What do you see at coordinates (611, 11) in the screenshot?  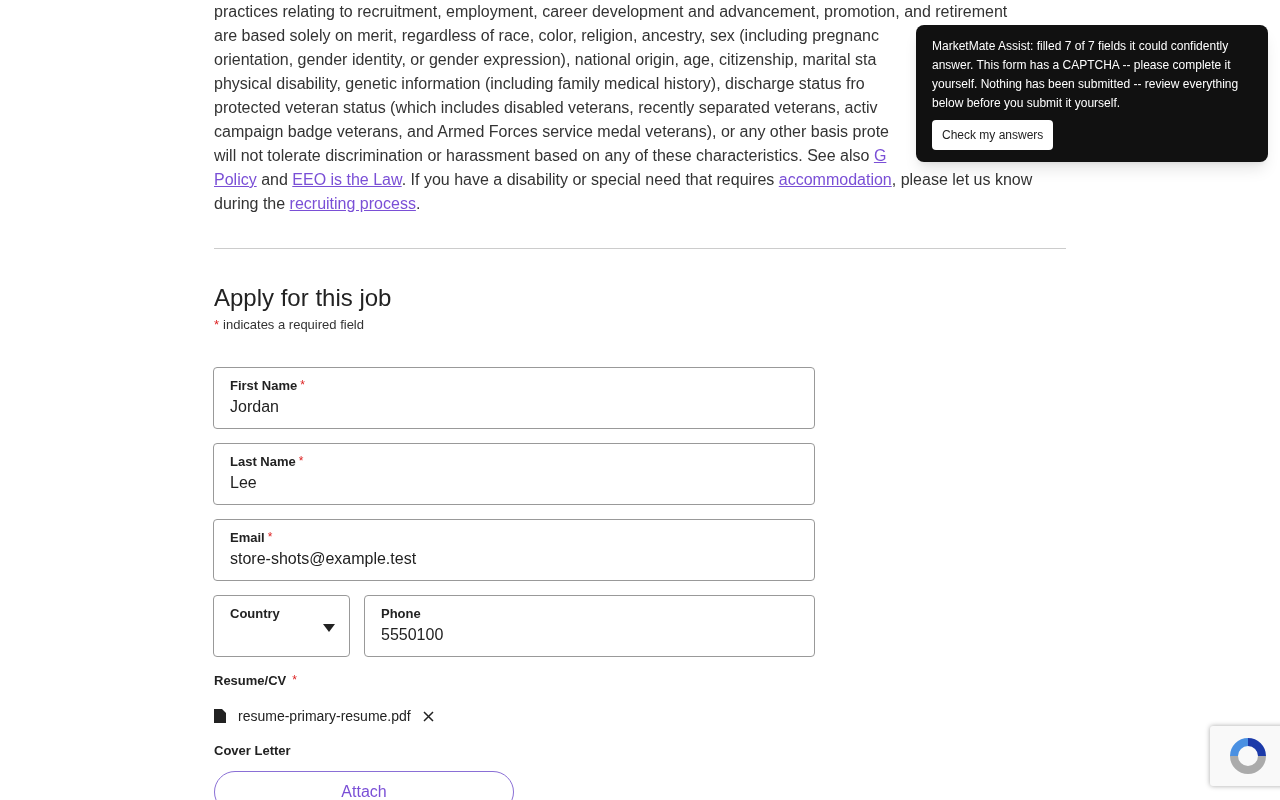 I see `paragraph-text: practices relating to recruitment, employment, career development and advancement, promotion, and retirement` at bounding box center [611, 11].